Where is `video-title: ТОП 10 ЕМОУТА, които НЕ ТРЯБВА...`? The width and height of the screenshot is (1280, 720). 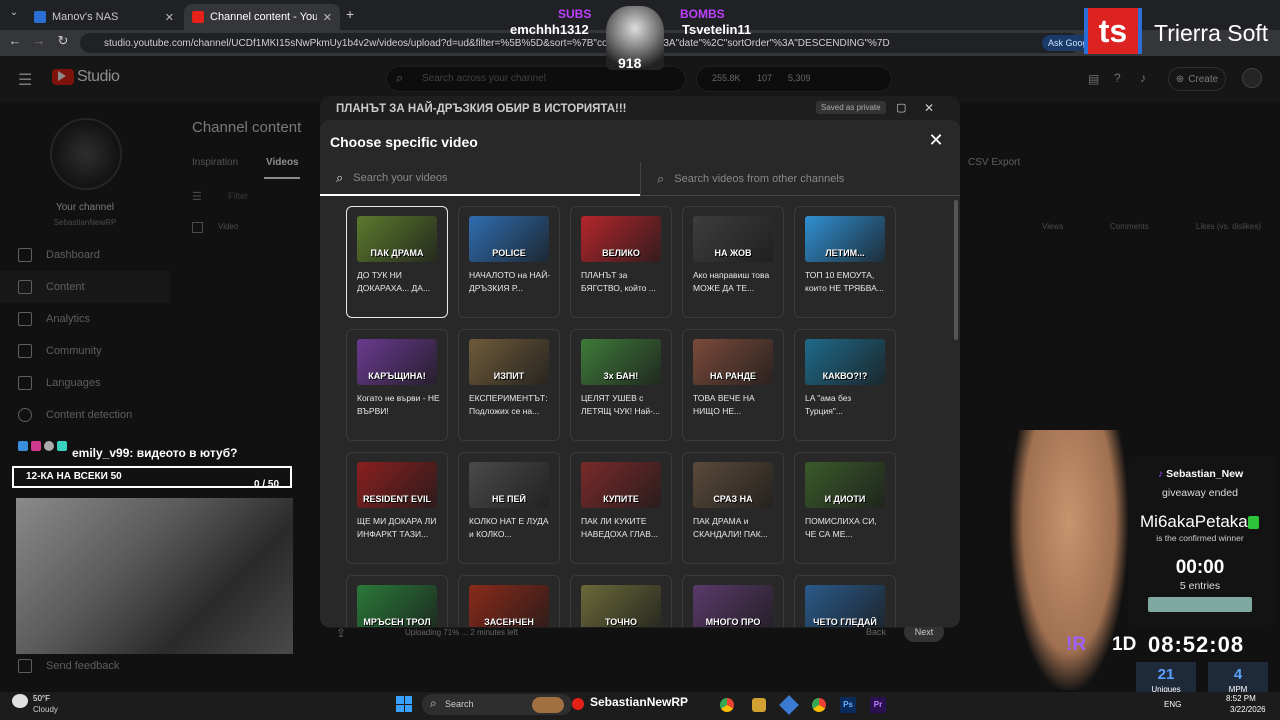
video-title: ТОП 10 ЕМОУТА, които НЕ ТРЯБВА... is located at coordinates (844, 281).